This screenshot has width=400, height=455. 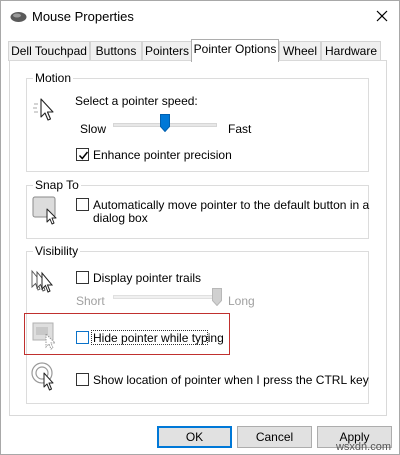 What do you see at coordinates (274, 437) in the screenshot?
I see `cancel-button: Cancel` at bounding box center [274, 437].